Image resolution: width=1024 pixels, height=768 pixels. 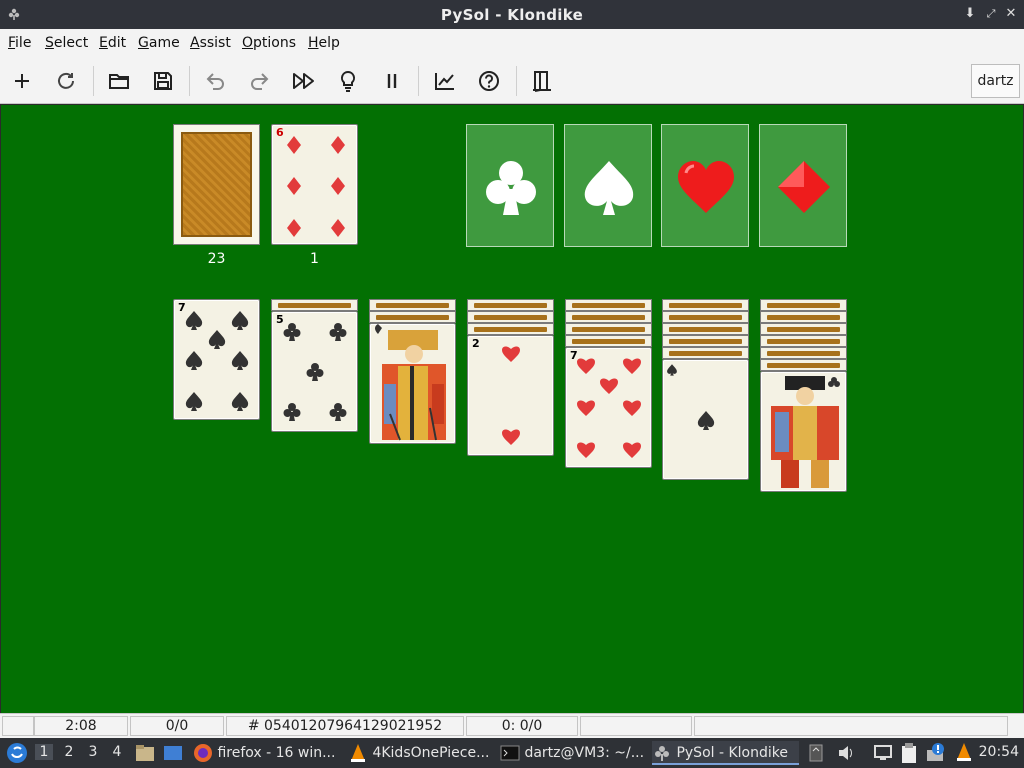 What do you see at coordinates (44, 752) in the screenshot?
I see `workspace-1: 1` at bounding box center [44, 752].